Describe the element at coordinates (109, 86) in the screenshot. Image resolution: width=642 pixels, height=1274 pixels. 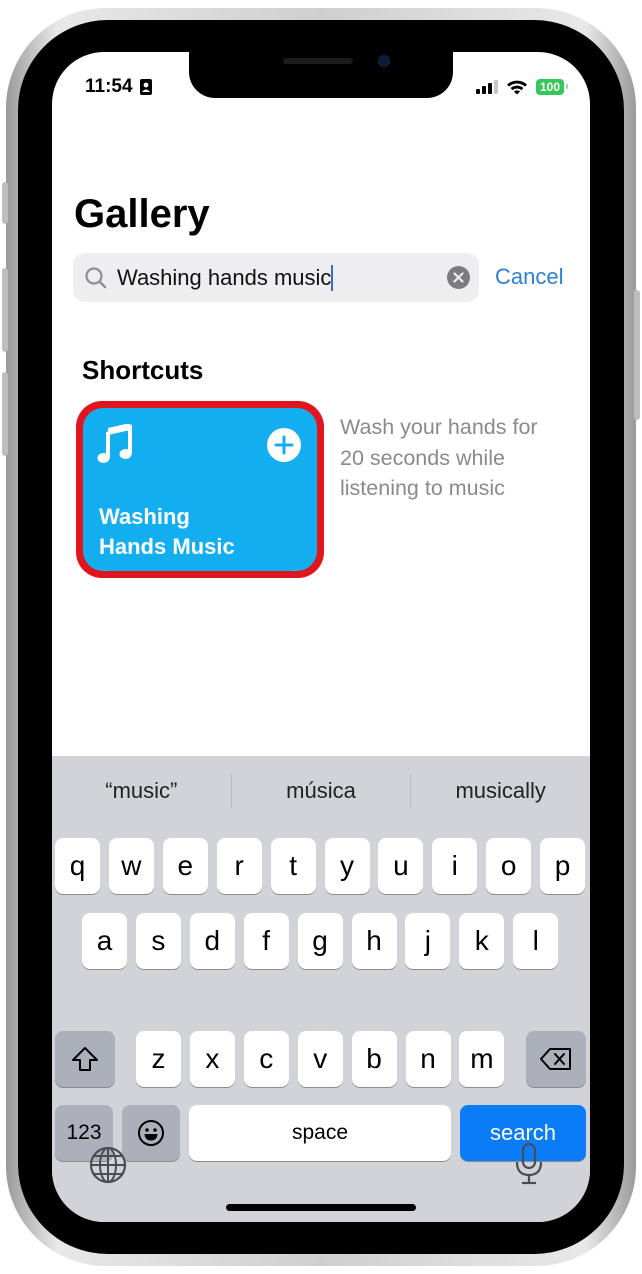
I see `status-time: 11:54` at that location.